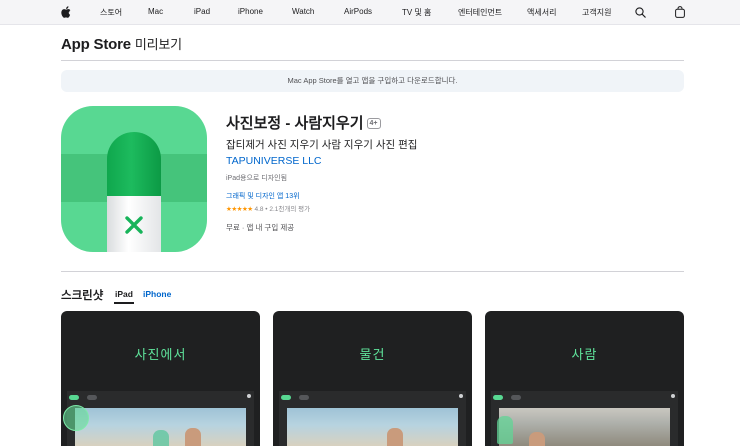 Image resolution: width=740 pixels, height=446 pixels. Describe the element at coordinates (160, 354) in the screenshot. I see `screenshot-caption: 사진에서` at that location.